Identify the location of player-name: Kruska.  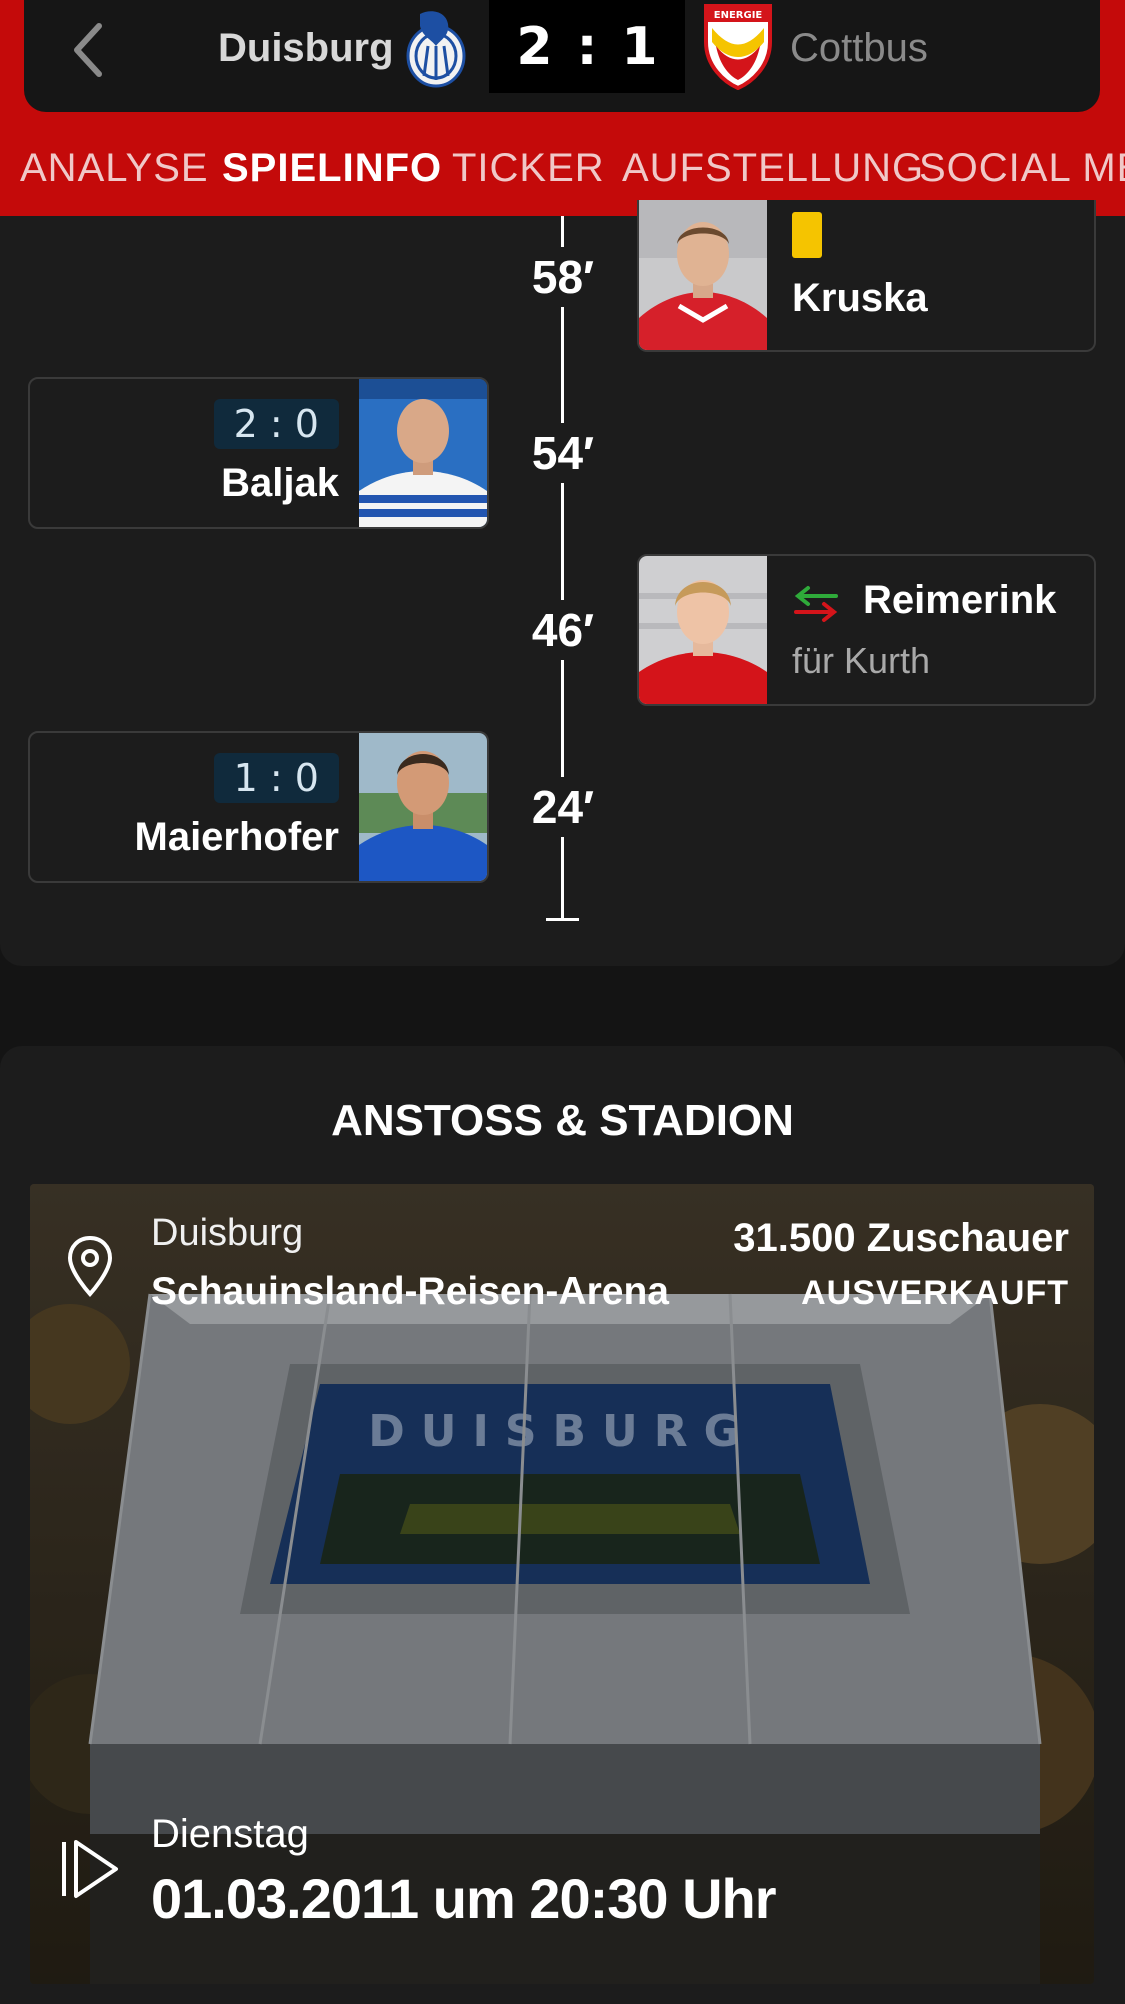
(860, 298).